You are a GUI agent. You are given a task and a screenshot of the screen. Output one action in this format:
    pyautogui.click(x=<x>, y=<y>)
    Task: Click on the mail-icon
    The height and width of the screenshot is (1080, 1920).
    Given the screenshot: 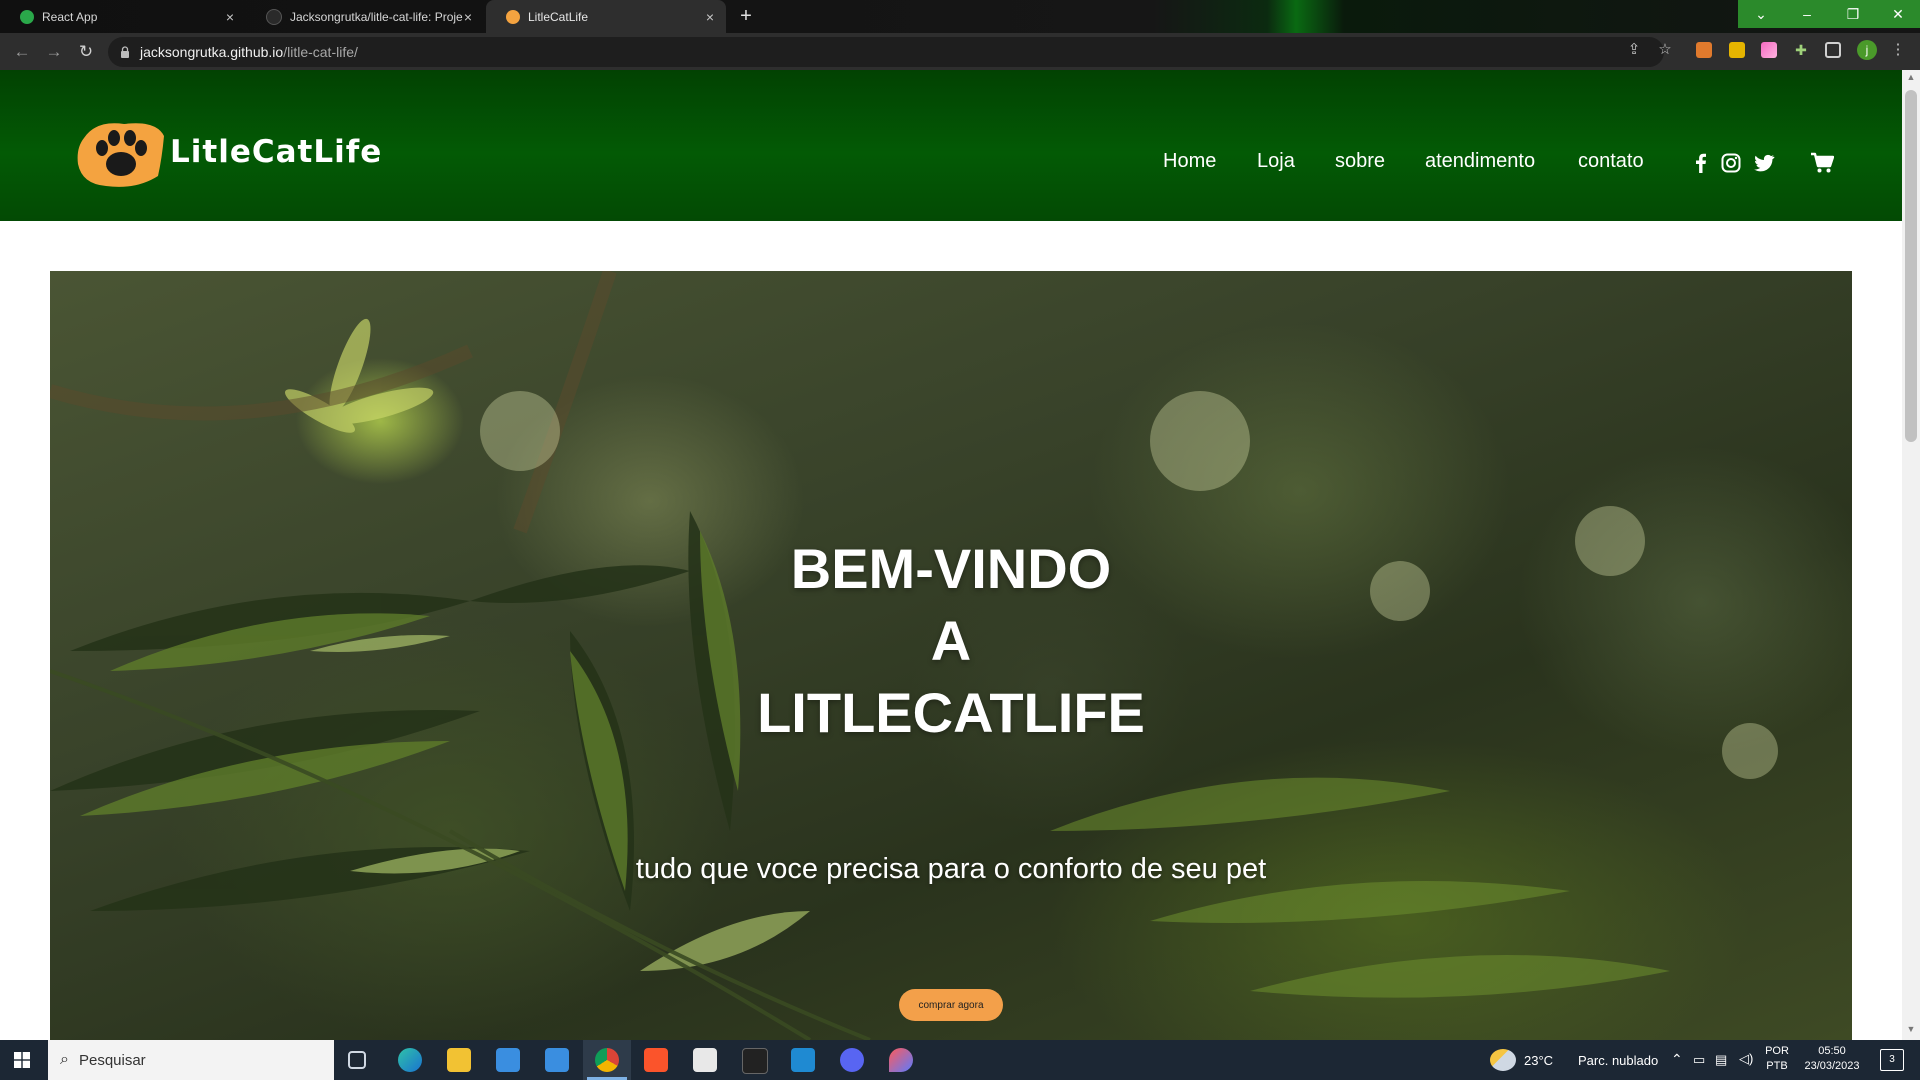 What is the action you would take?
    pyautogui.click(x=557, y=1060)
    